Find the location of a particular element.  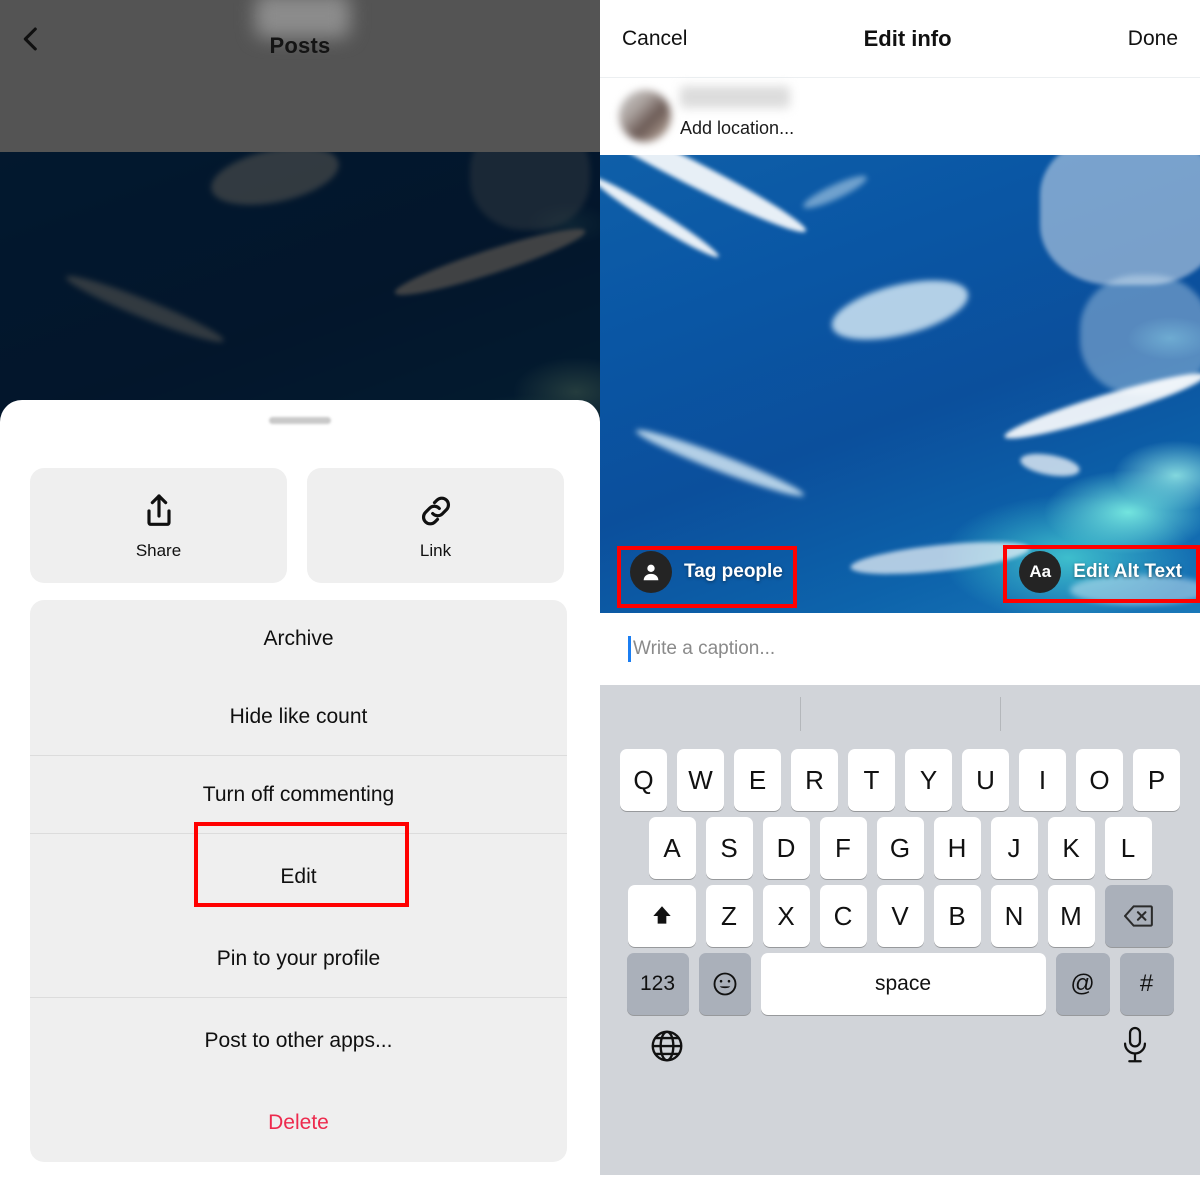

keyboard-row-2: A S D F G H J K L is located at coordinates (900, 848).